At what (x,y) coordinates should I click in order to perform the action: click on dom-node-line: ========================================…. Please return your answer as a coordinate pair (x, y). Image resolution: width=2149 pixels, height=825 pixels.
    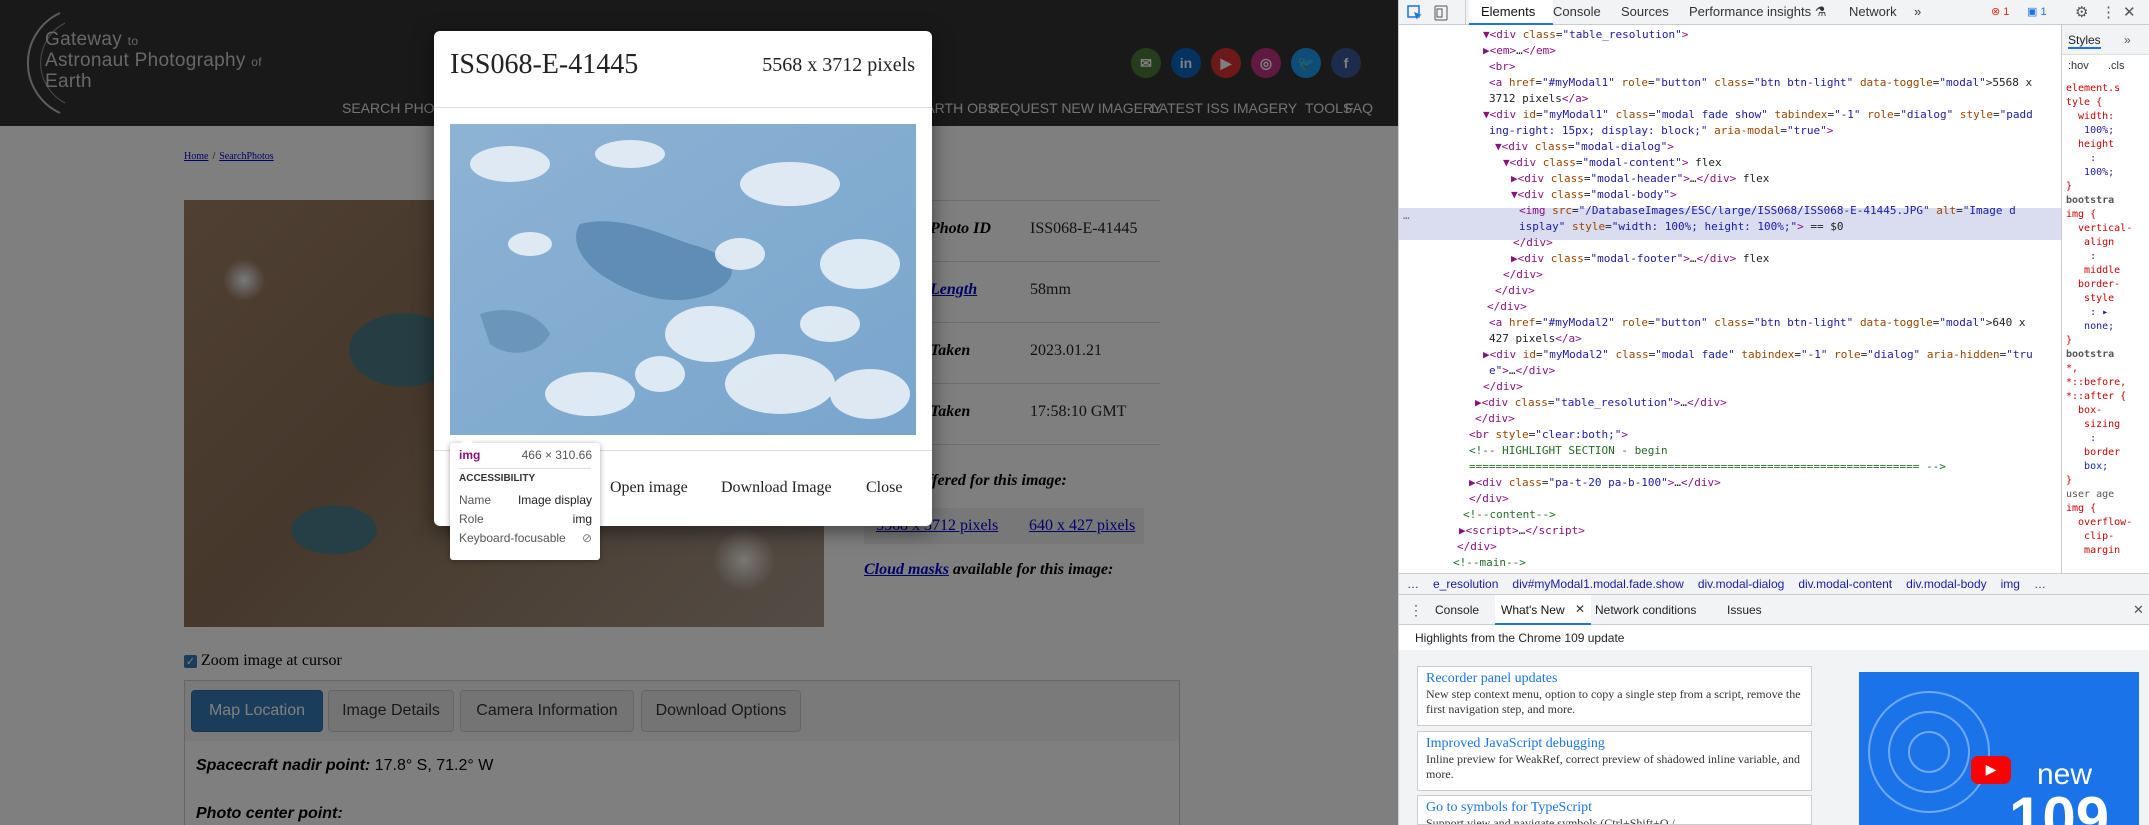
    Looking at the image, I should click on (1707, 467).